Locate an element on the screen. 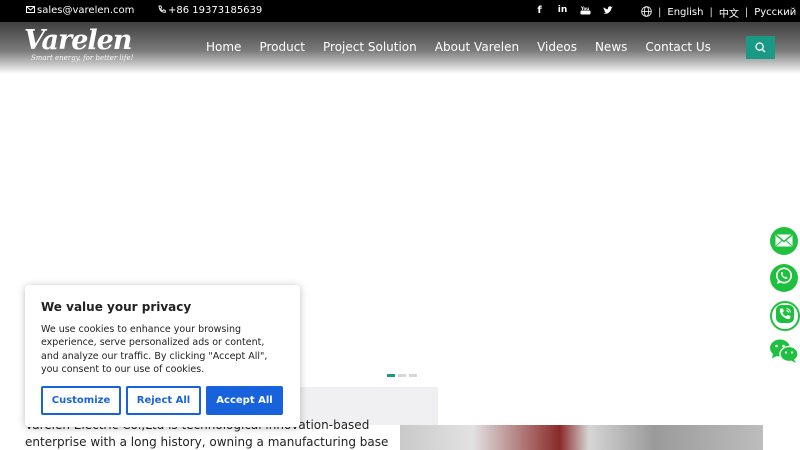 The width and height of the screenshot is (800, 450). phone-link: +86 19373185639 is located at coordinates (210, 10).